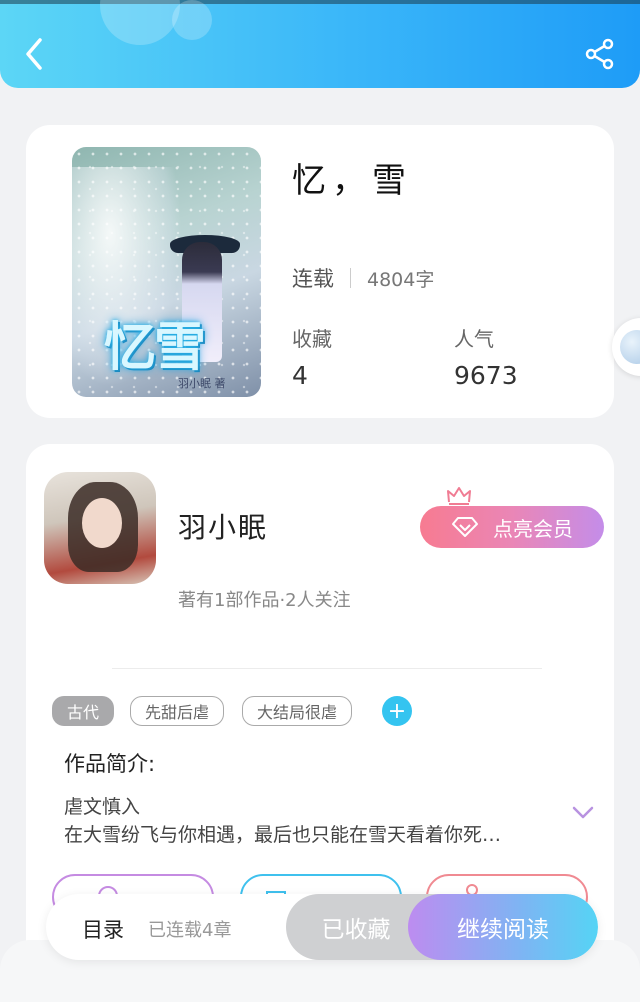  Describe the element at coordinates (264, 600) in the screenshot. I see `author-meta: 著有1部作品·2人关注` at that location.